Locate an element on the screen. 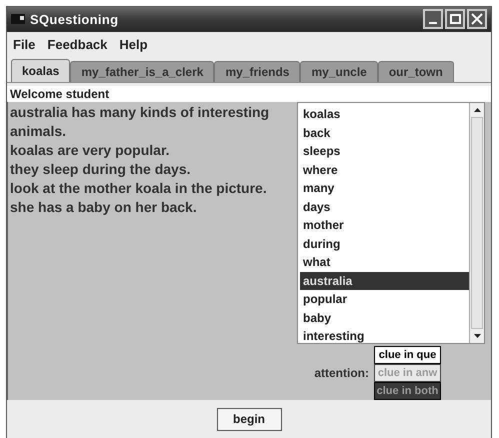 This screenshot has height=438, width=499. tab: my_friends is located at coordinates (257, 71).